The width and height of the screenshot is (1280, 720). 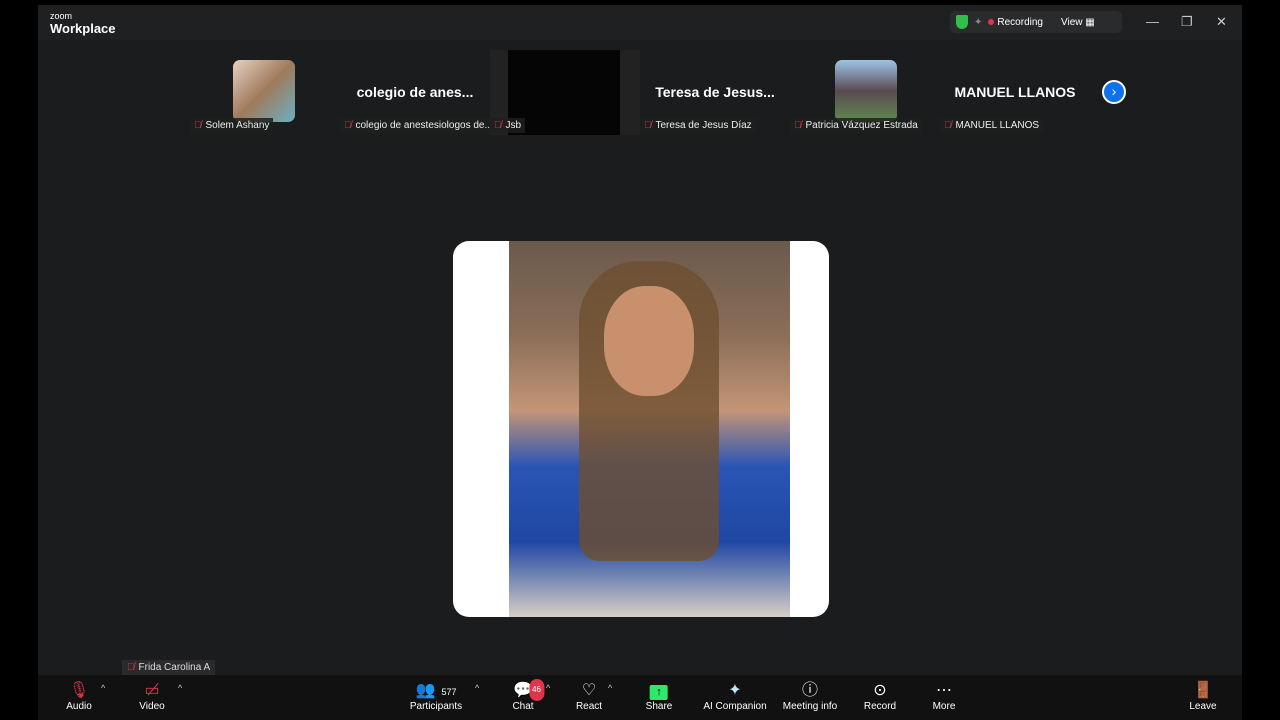 I want to click on heart-icon: ♡, so click(x=589, y=690).